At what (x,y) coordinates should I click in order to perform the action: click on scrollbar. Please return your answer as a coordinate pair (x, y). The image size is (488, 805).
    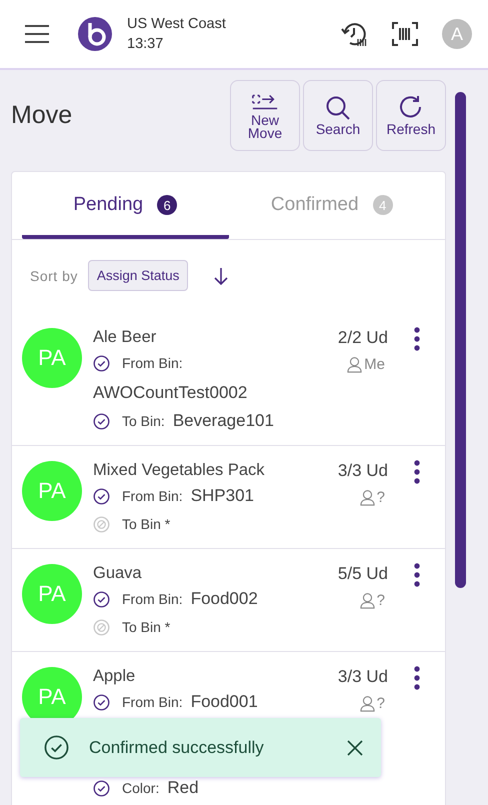
    Looking at the image, I should click on (460, 340).